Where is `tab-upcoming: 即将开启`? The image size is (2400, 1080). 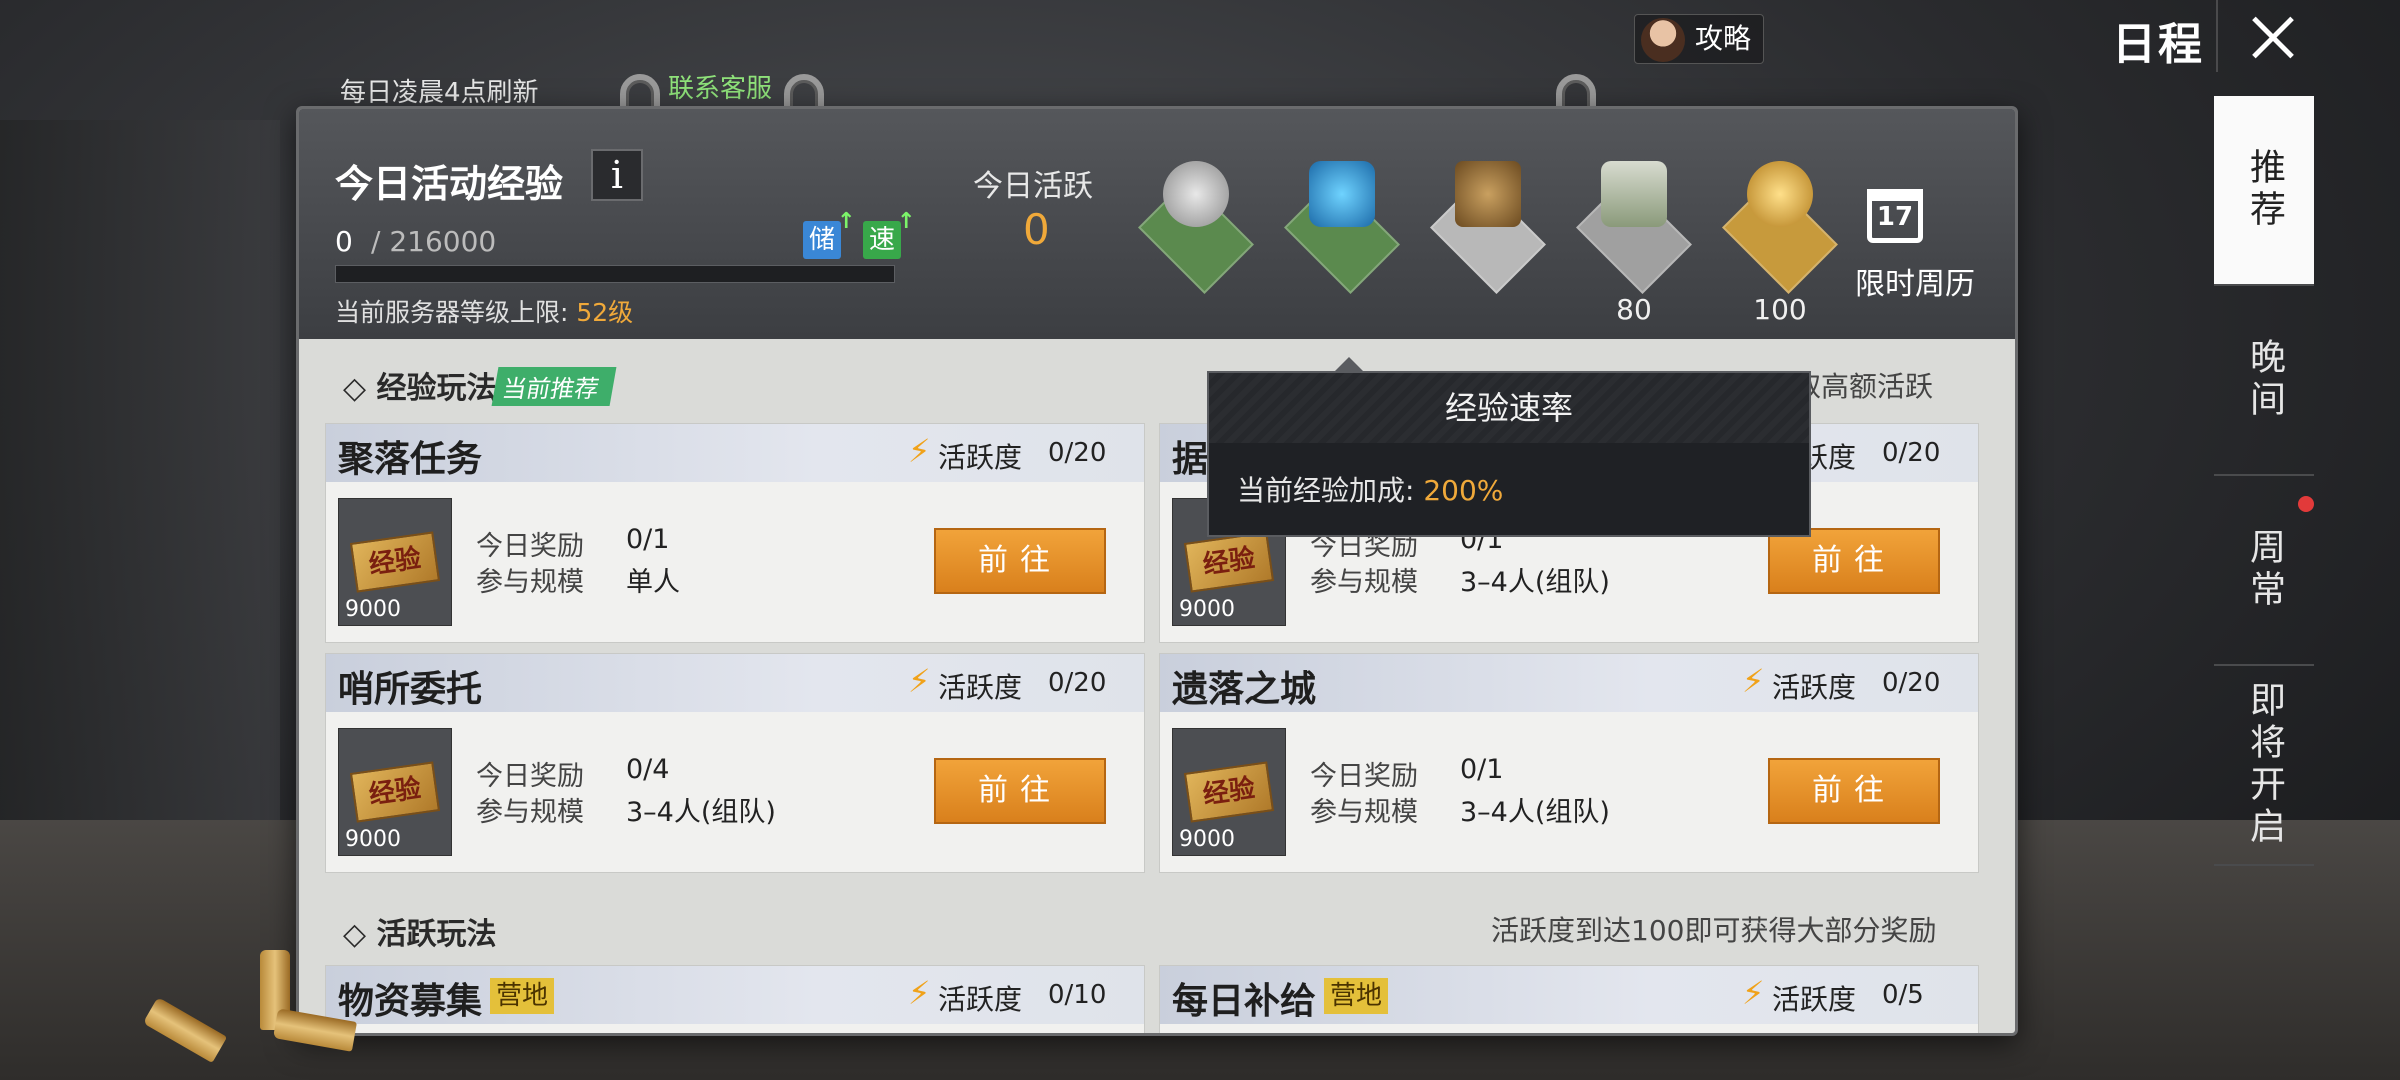 tab-upcoming: 即将开启 is located at coordinates (2264, 766).